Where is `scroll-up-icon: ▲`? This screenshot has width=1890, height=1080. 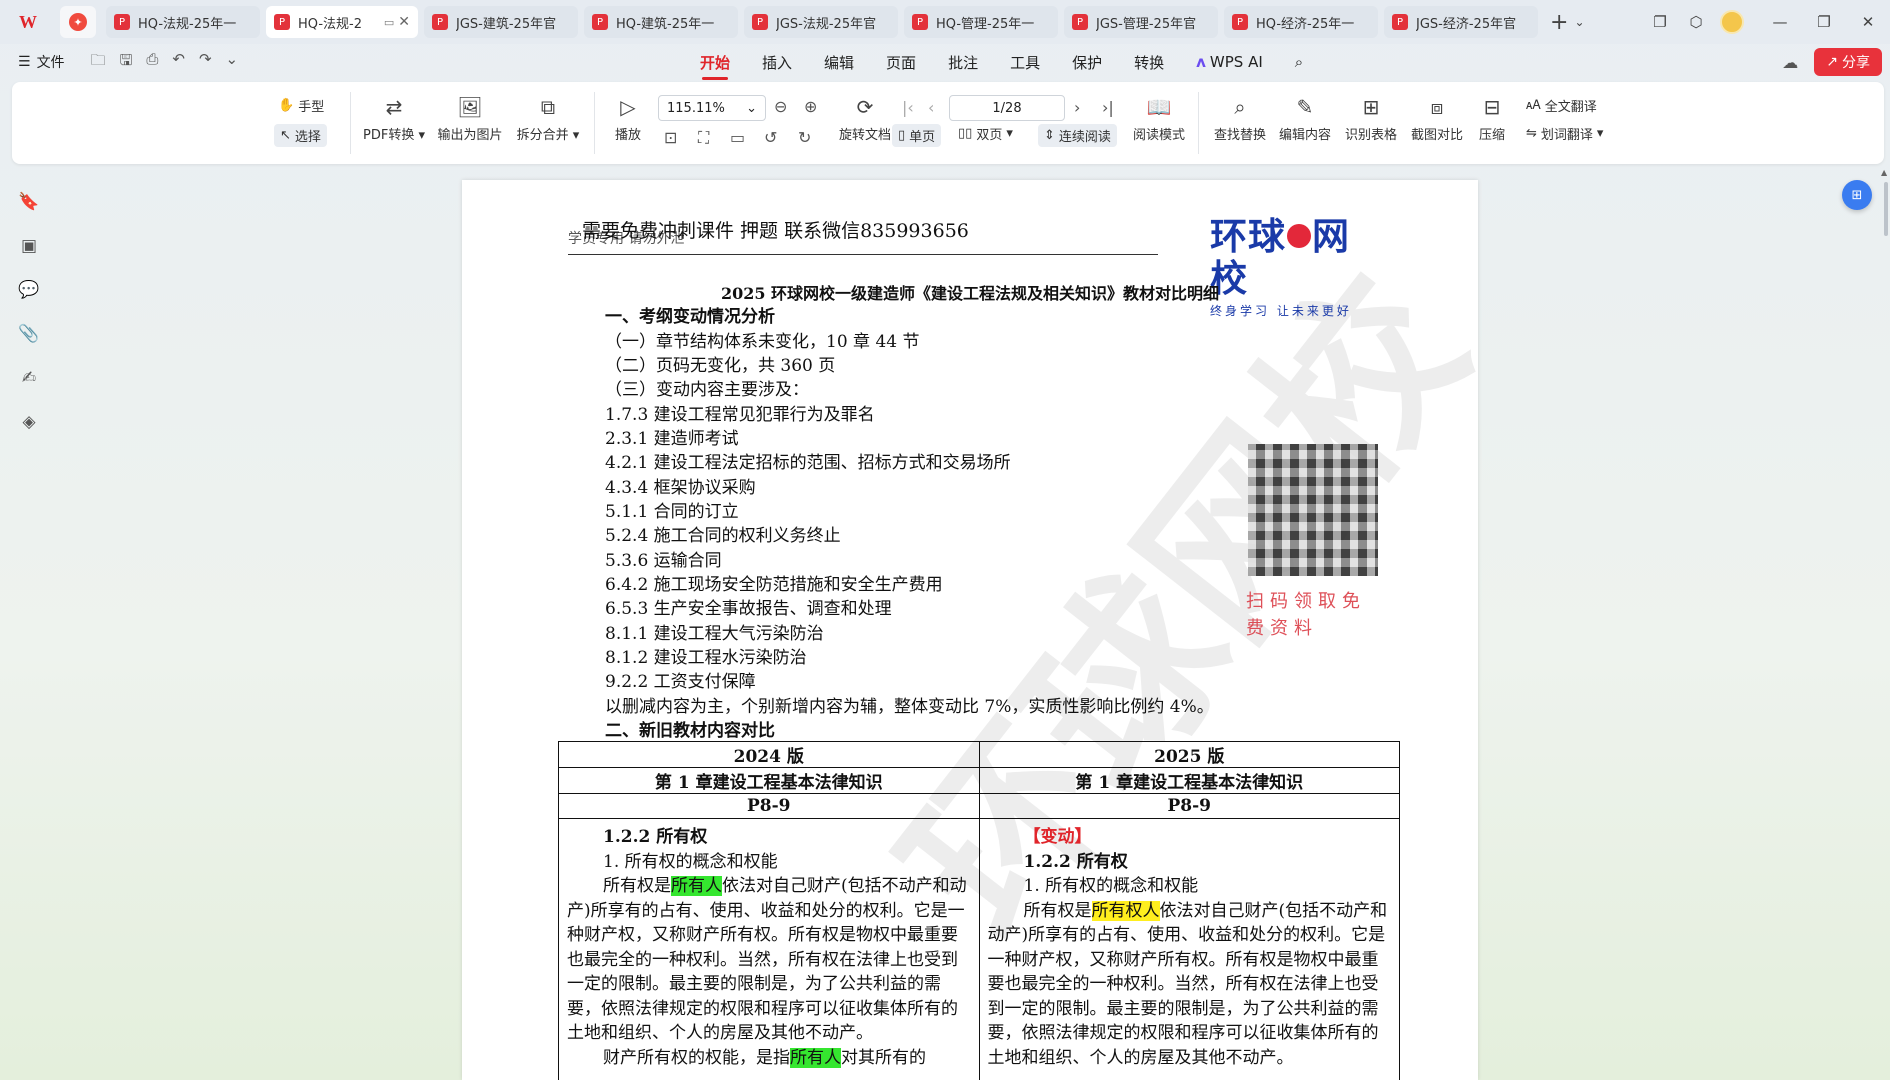
scroll-up-icon: ▲ is located at coordinates (1884, 172).